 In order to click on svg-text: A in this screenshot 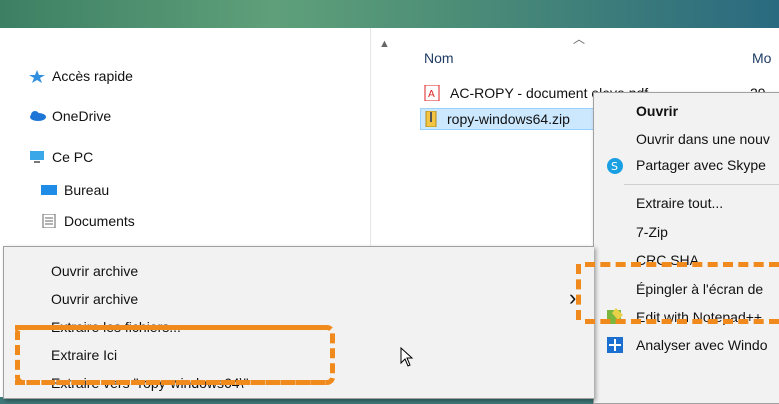, I will do `click(431, 94)`.